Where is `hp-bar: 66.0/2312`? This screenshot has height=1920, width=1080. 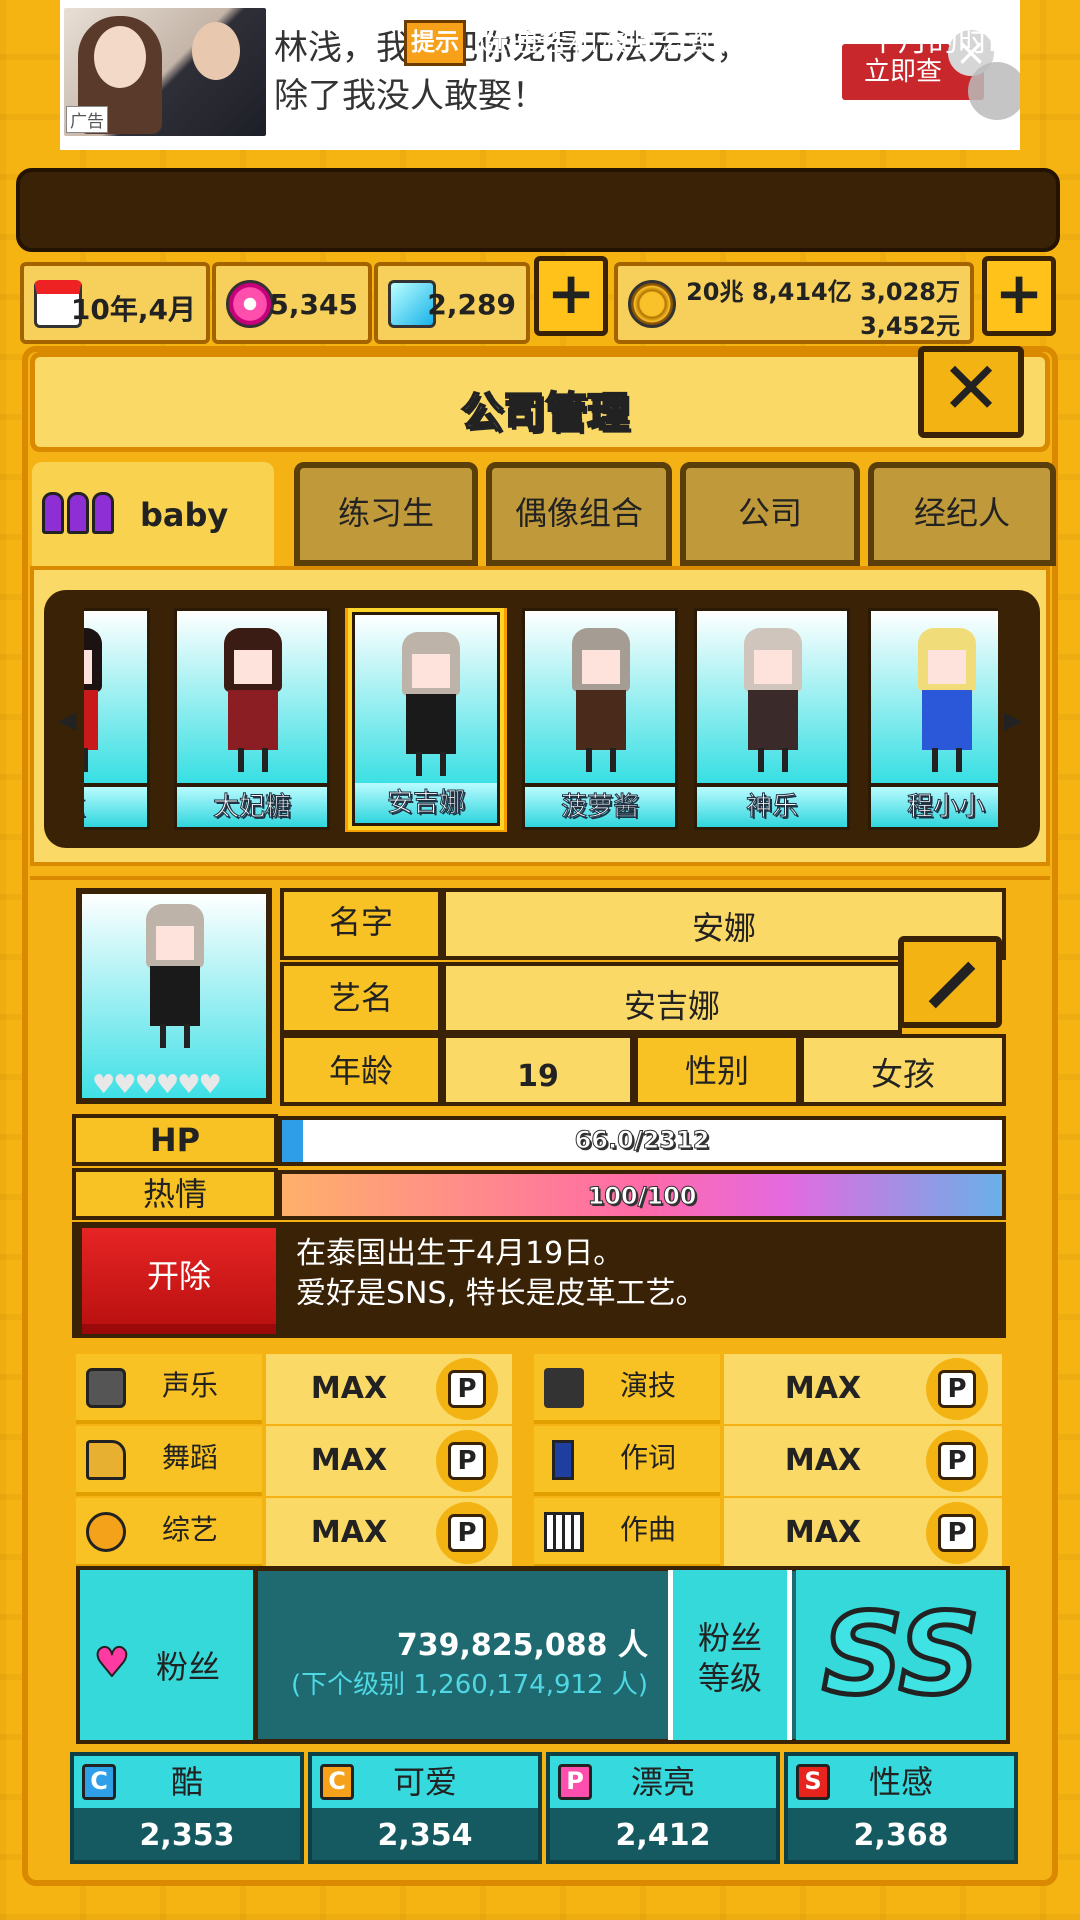
hp-bar: 66.0/2312 is located at coordinates (642, 1141).